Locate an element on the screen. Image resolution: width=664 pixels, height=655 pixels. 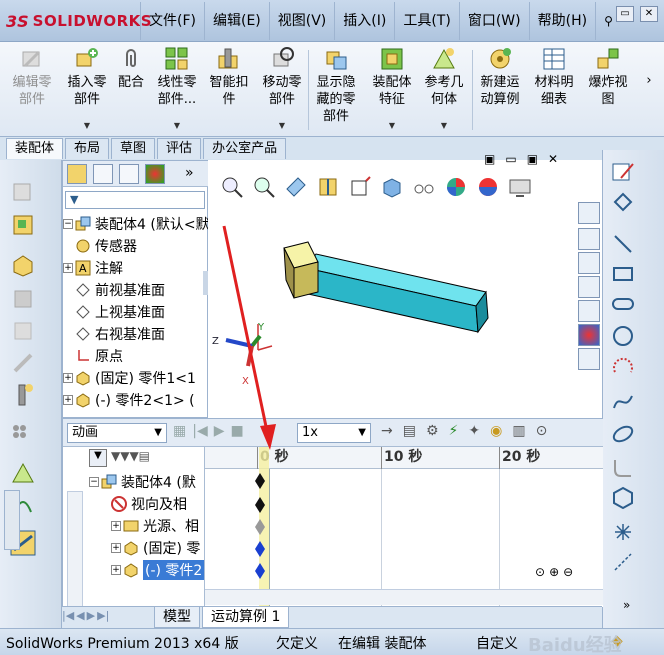
motion-tree-root: − 装配体4 (默 is located at coordinates (142, 482).